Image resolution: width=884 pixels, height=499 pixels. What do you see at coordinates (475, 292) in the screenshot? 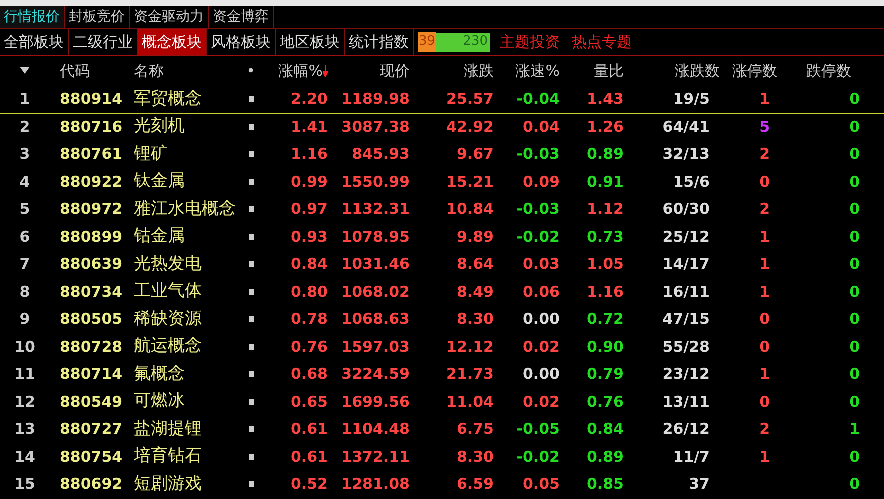
I see `diff-cell-text: 8.49` at bounding box center [475, 292].